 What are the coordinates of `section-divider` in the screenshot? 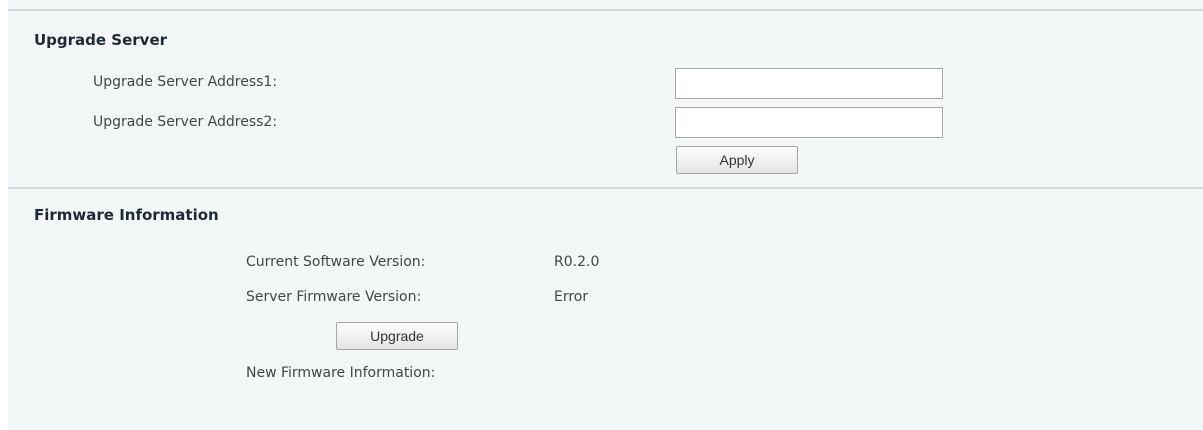 It's located at (605, 188).